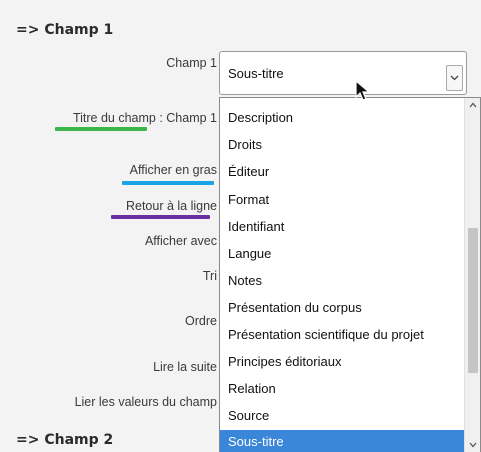 The width and height of the screenshot is (481, 452). I want to click on section-heading-champ-2: => Champ 2, so click(65, 440).